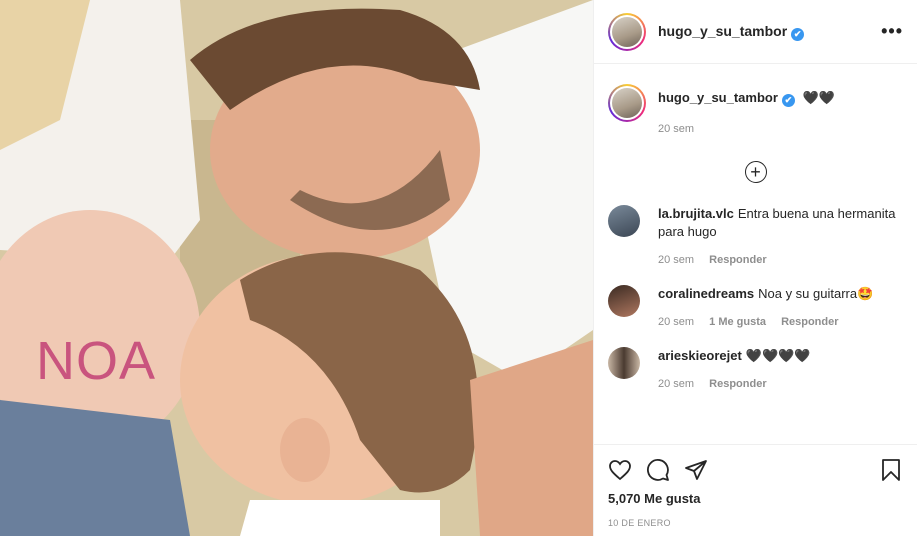 This screenshot has width=917, height=536. Describe the element at coordinates (627, 103) in the screenshot. I see `caption-avatar` at that location.